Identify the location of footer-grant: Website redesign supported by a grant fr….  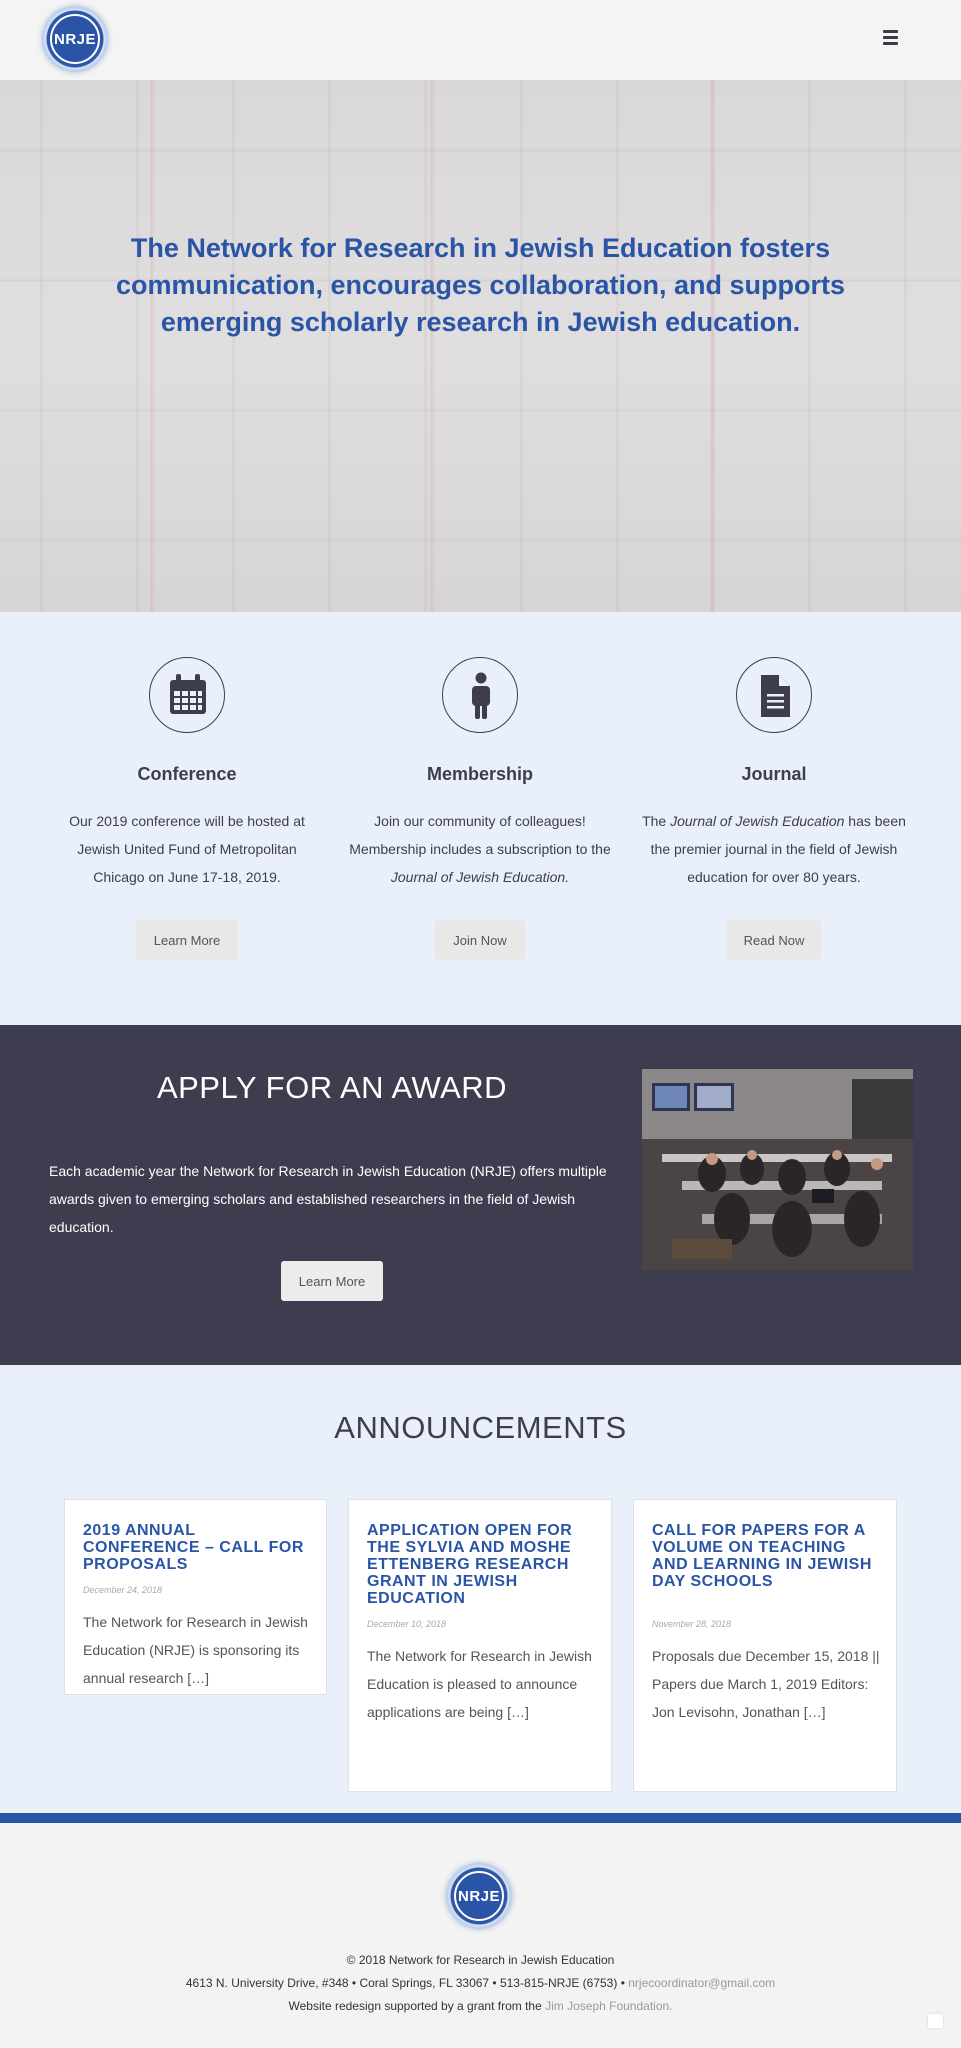
(480, 2006).